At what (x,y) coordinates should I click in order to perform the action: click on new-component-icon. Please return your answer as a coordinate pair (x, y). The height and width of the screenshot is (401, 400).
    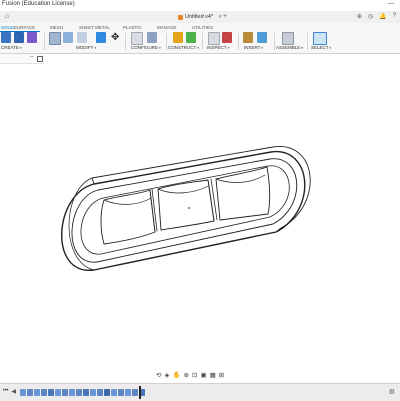
    Looking at the image, I should click on (288, 38).